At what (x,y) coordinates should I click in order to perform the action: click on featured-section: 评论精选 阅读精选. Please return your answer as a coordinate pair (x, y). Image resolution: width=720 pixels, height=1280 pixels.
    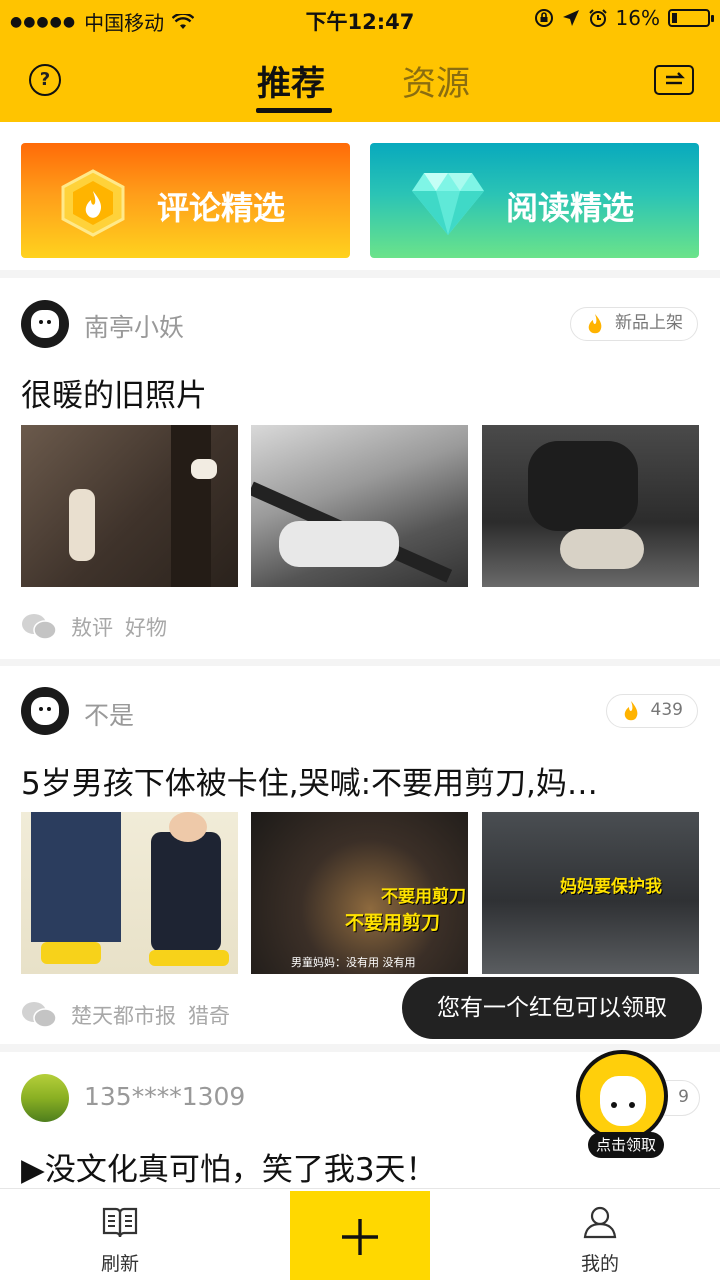
    Looking at the image, I should click on (360, 196).